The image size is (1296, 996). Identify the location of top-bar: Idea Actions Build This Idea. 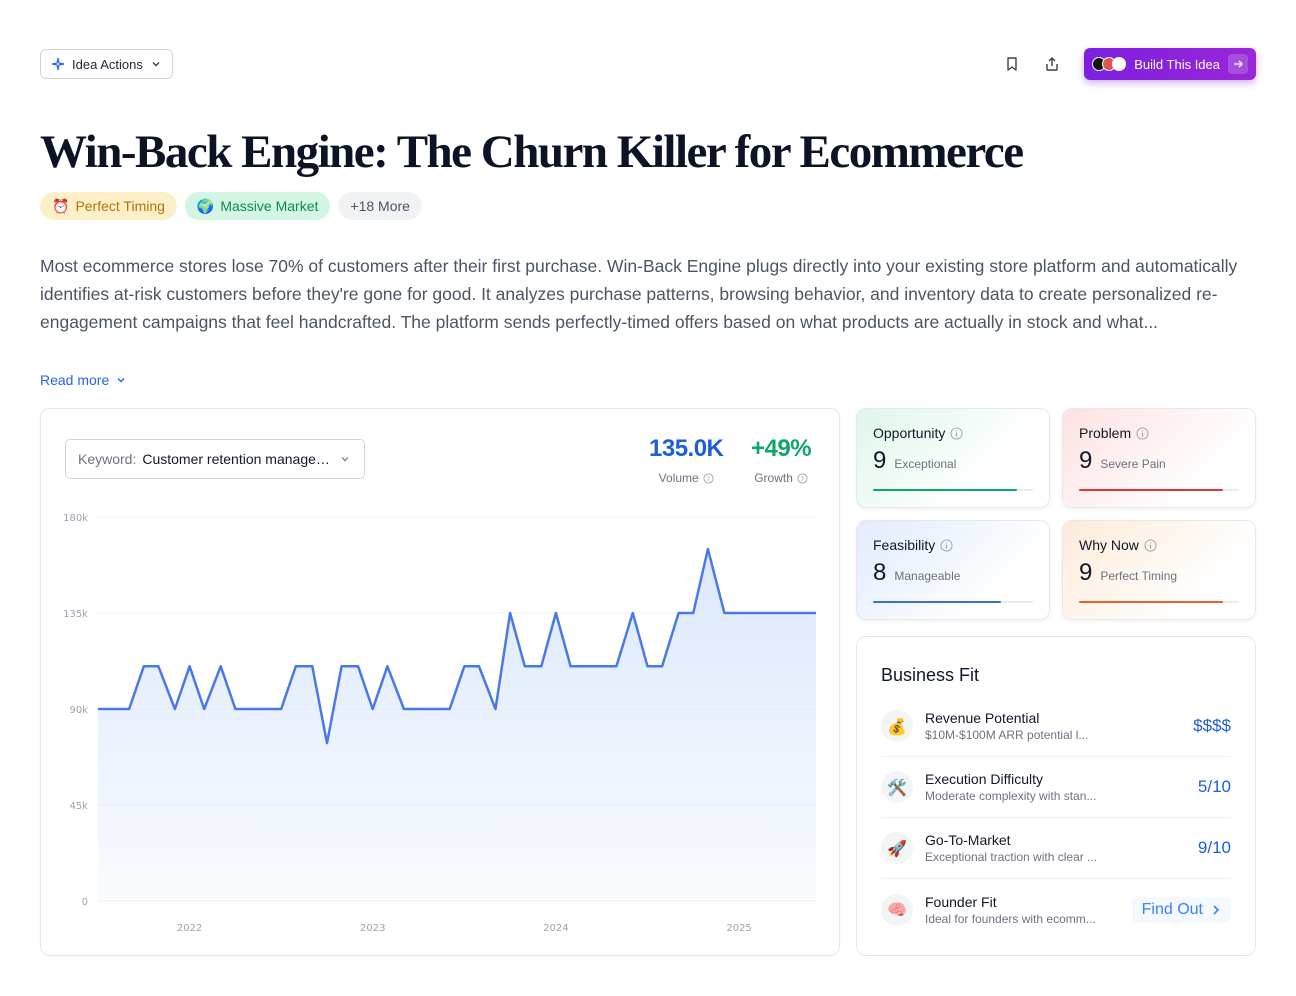
(648, 64).